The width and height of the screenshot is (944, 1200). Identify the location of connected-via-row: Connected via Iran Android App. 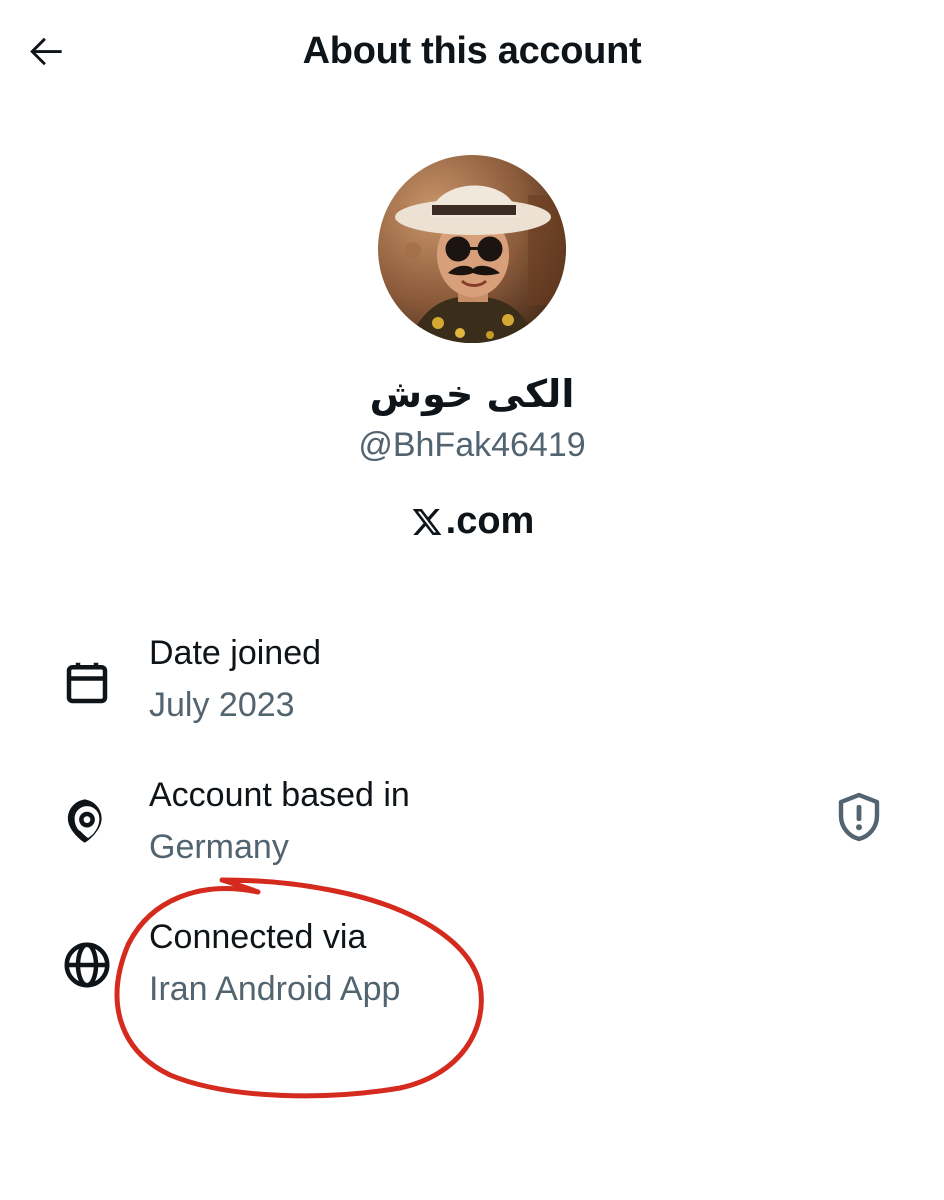
(472, 973).